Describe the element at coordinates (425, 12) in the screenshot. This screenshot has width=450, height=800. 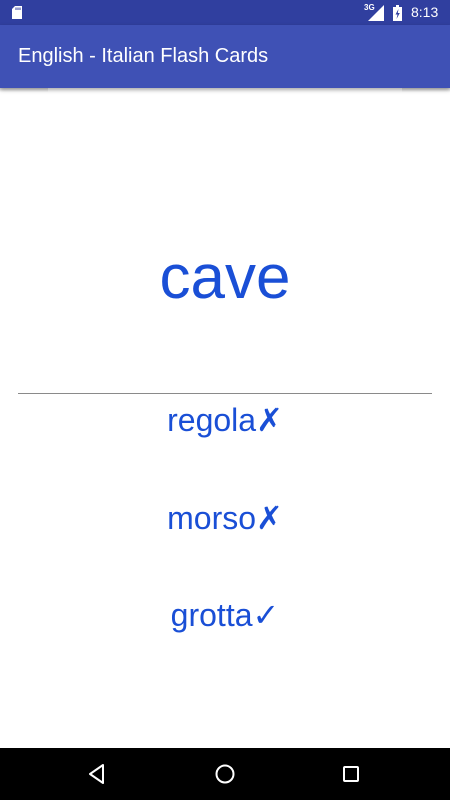
I see `status-clock: 8:13` at that location.